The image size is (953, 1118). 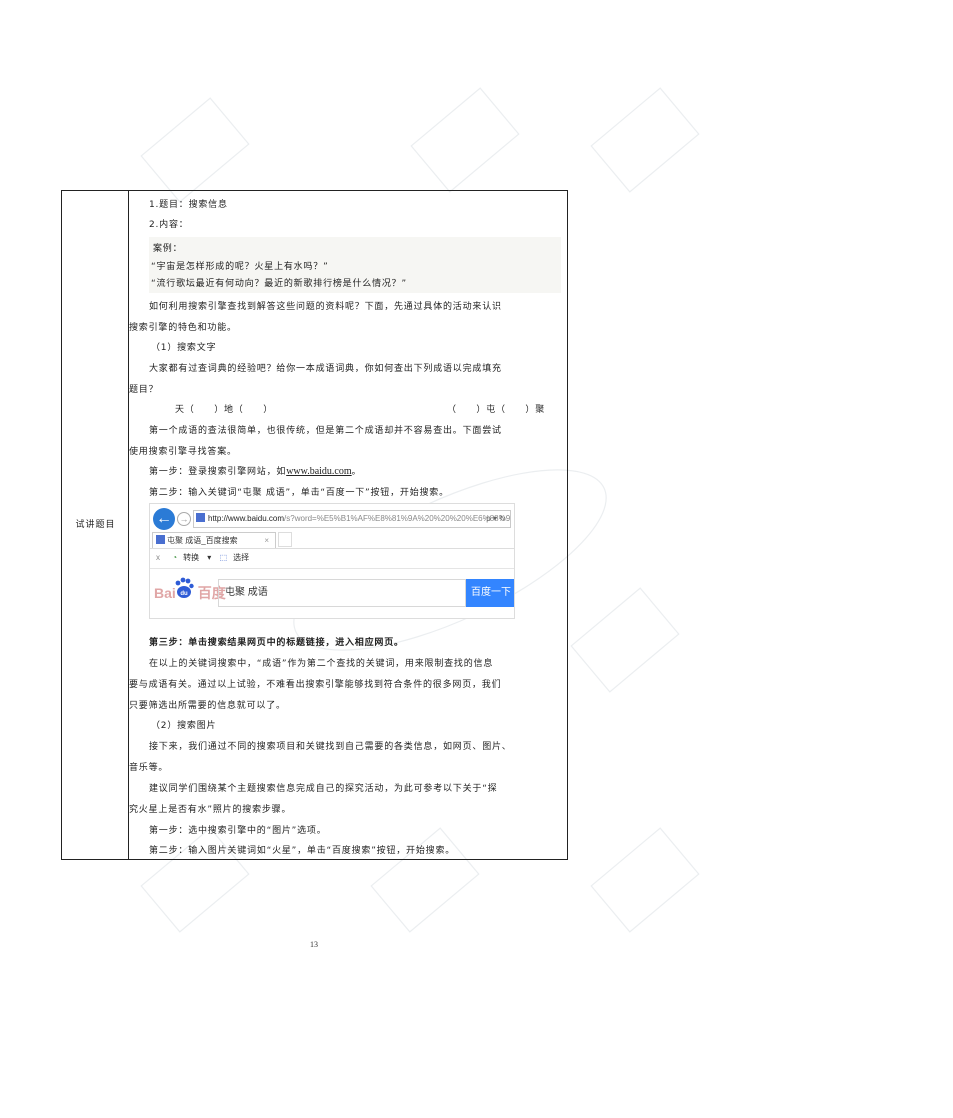 What do you see at coordinates (238, 831) in the screenshot?
I see `image-step-1: 第一步：选中搜索引擎中的“图片”选项。` at bounding box center [238, 831].